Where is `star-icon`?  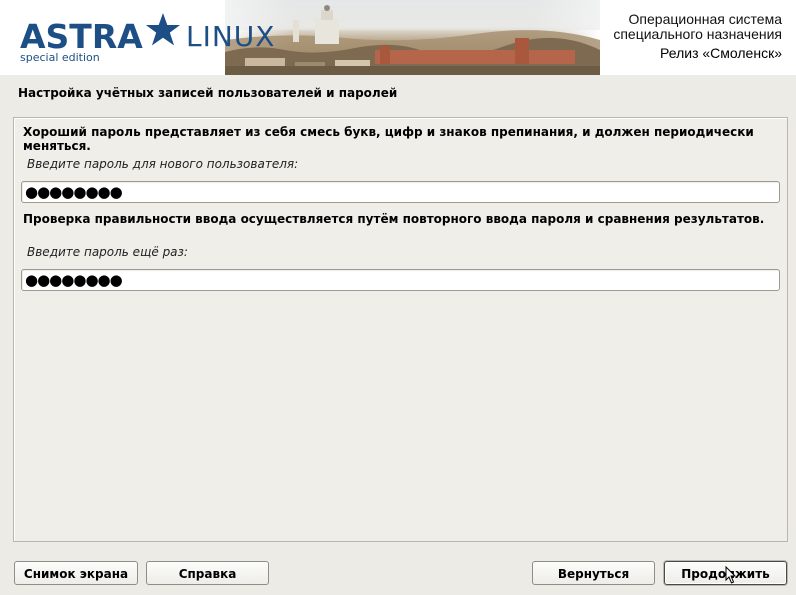
star-icon is located at coordinates (163, 29).